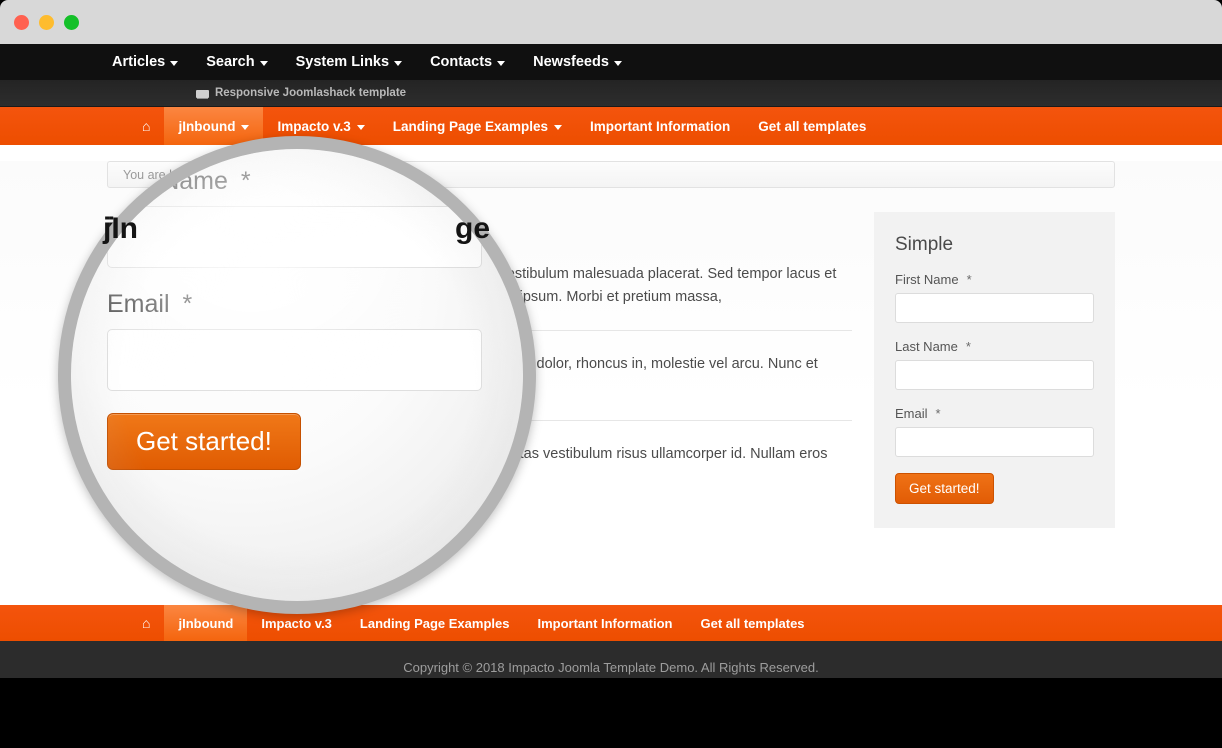 This screenshot has width=1222, height=748. I want to click on magnified-last-name-label-text: Last Name, so click(167, 181).